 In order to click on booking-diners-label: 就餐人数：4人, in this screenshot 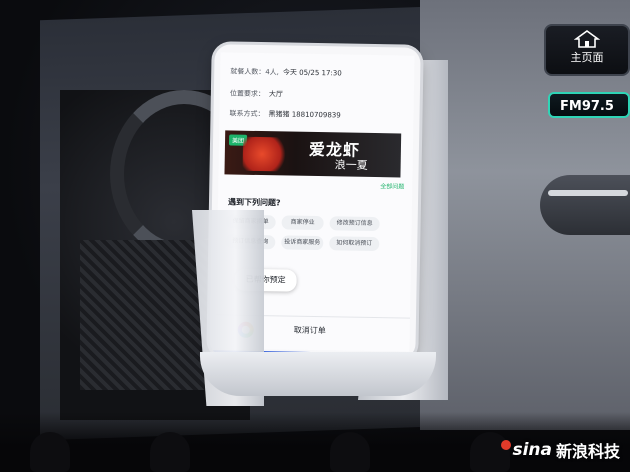, I will do `click(255, 72)`.